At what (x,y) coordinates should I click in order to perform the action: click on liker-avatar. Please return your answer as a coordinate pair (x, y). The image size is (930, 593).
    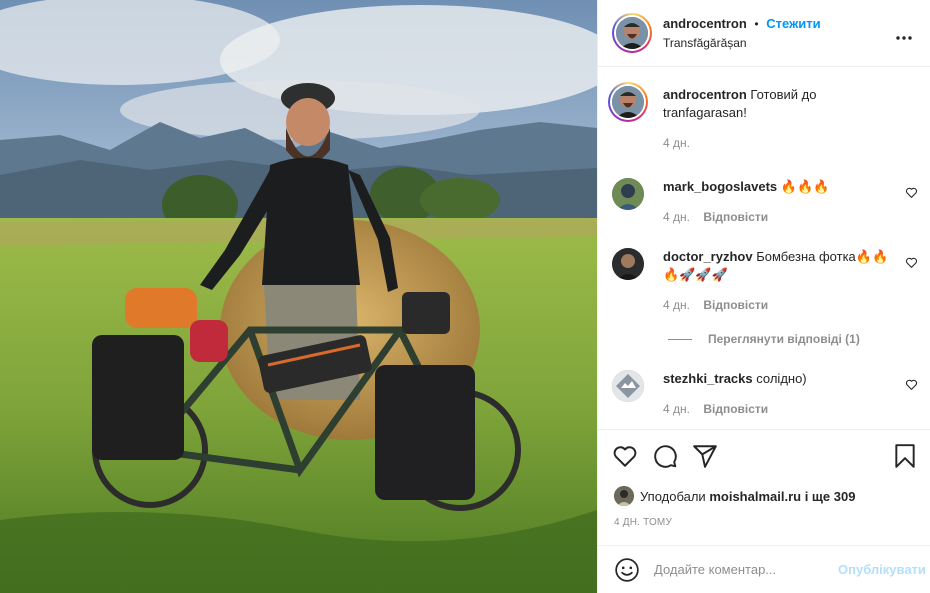
    Looking at the image, I should click on (624, 496).